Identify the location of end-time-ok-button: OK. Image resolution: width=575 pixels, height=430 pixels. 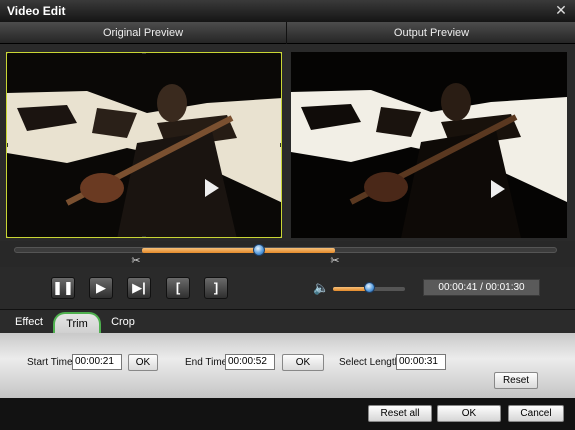
(303, 362).